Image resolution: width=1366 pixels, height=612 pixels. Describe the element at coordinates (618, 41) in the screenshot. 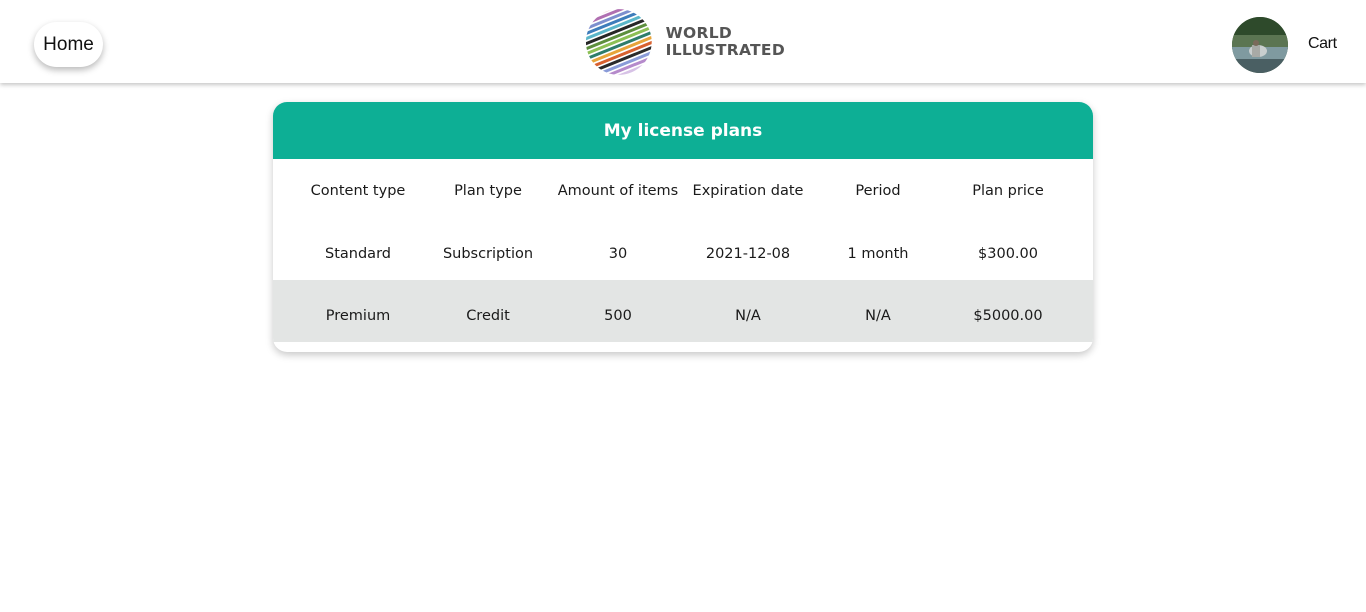

I see `striped-globe-icon` at that location.